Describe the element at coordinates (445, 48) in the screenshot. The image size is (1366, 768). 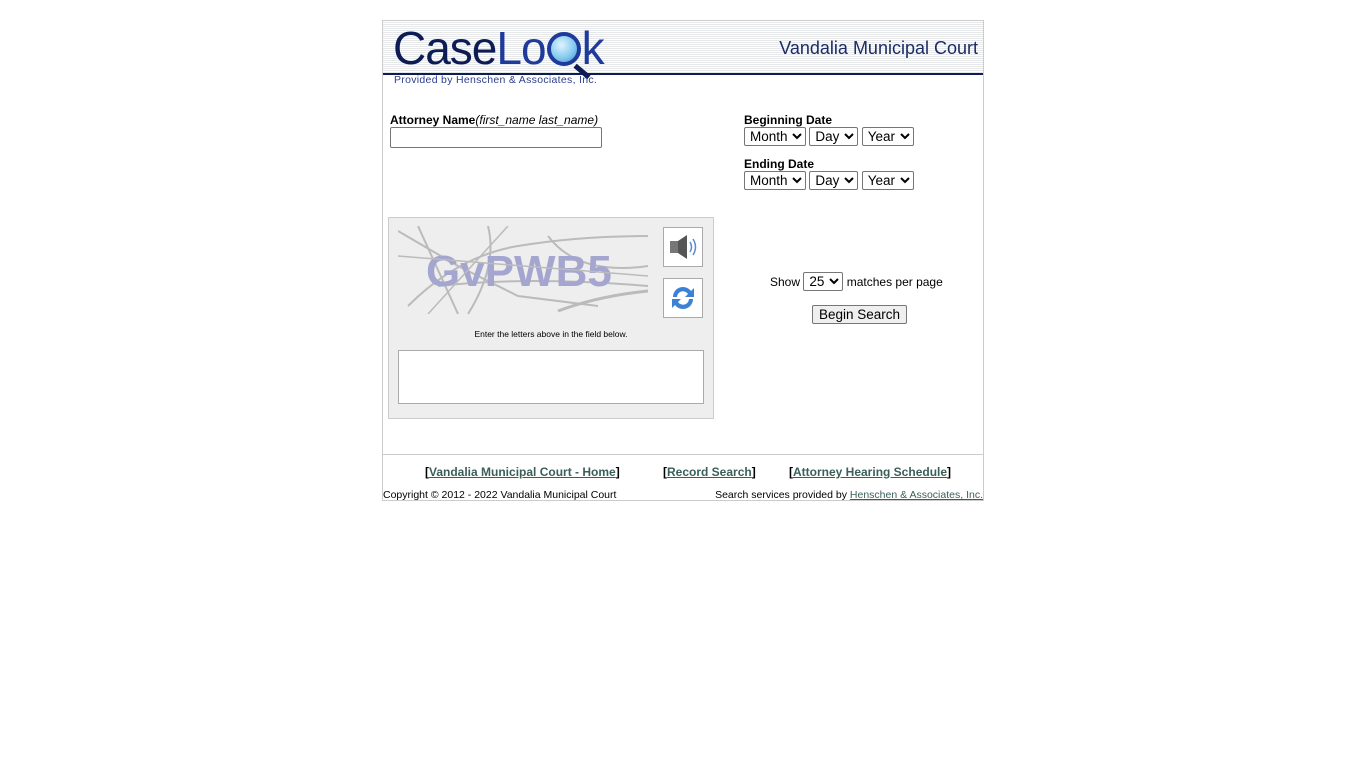
I see `logo-part: Case` at that location.